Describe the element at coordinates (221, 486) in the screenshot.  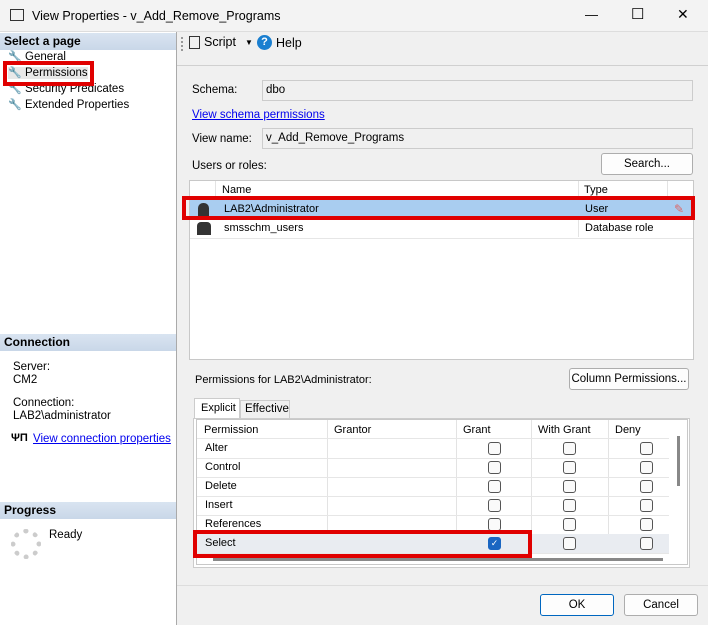
I see `permission-name: Delete` at that location.